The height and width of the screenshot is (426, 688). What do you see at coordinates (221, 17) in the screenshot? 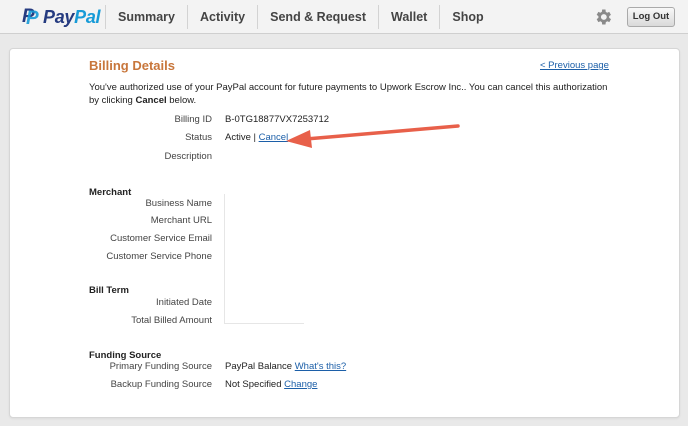
I see `nav-activity: Activity` at bounding box center [221, 17].